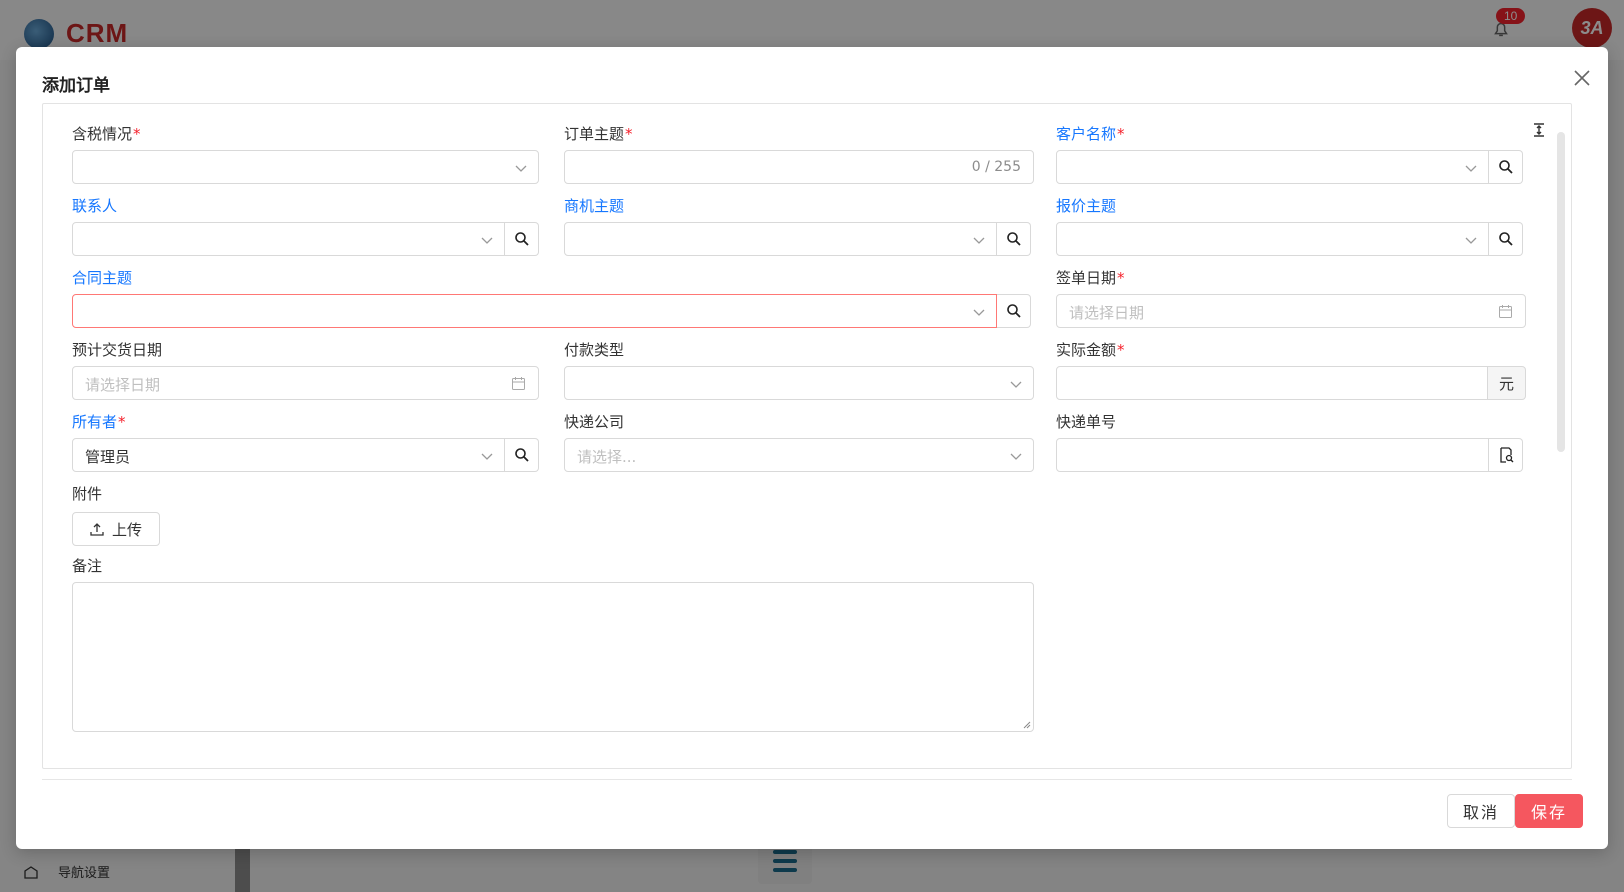 This screenshot has height=892, width=1624. I want to click on customer-name-label: 客户名称*, so click(1090, 133).